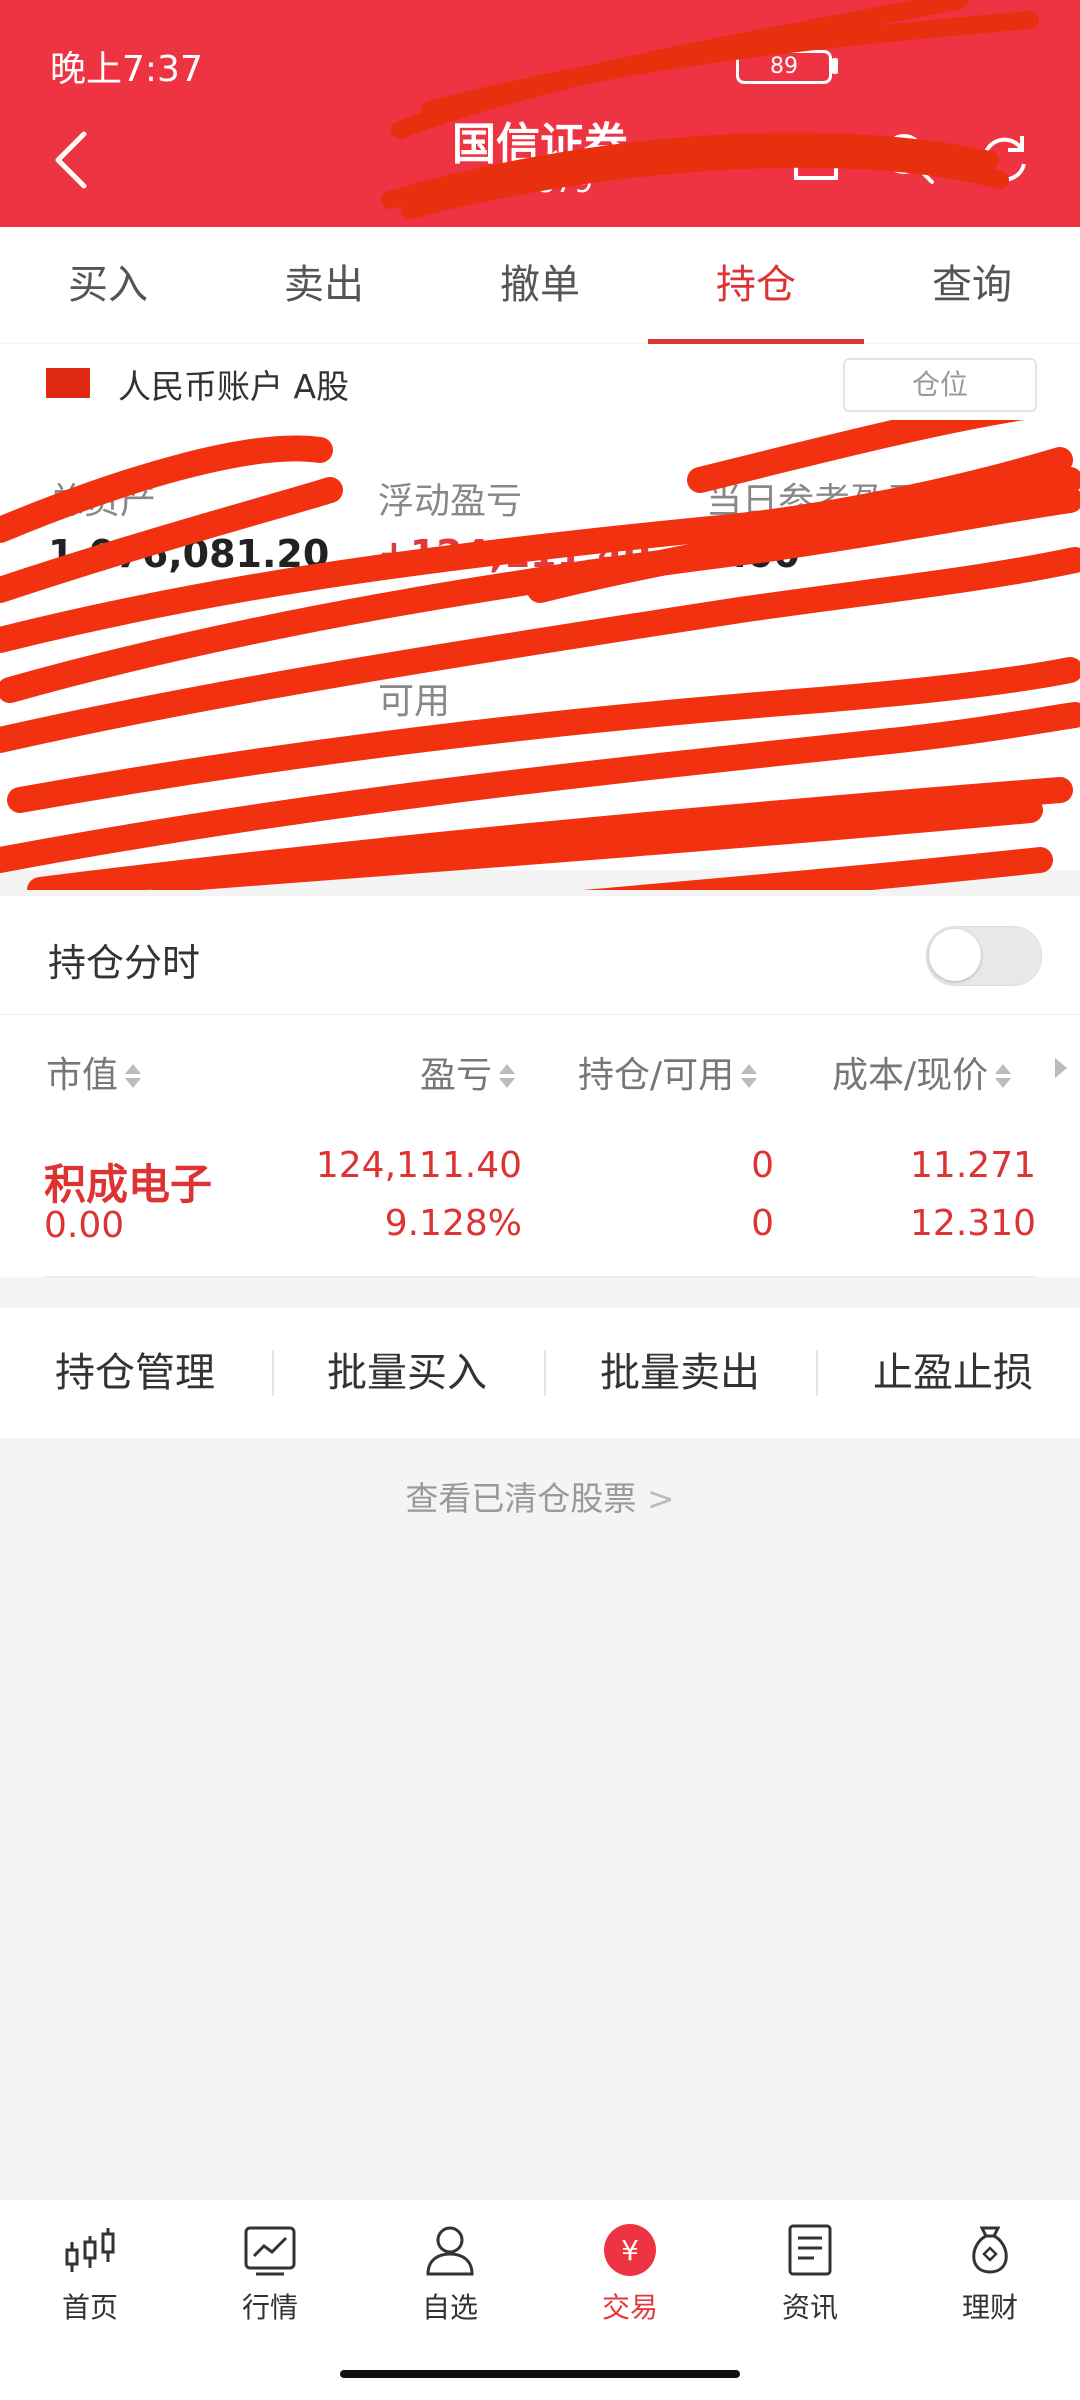  What do you see at coordinates (660, 1498) in the screenshot?
I see `chevron-right-icon: >` at bounding box center [660, 1498].